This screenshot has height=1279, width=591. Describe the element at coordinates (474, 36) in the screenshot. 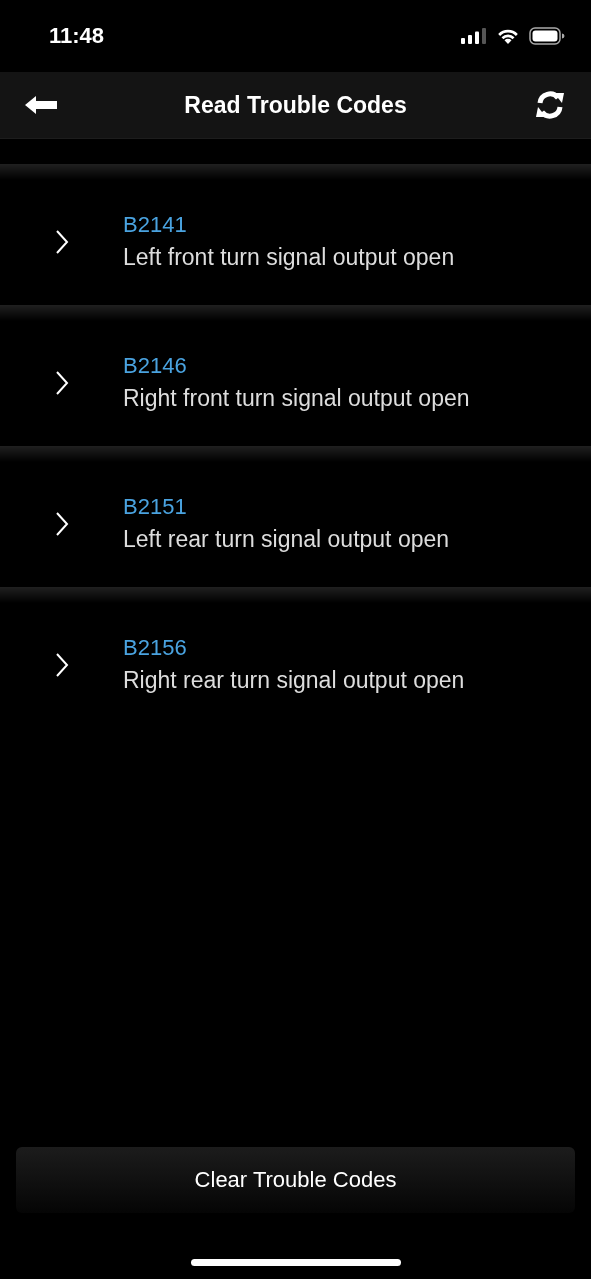

I see `signal-icon` at that location.